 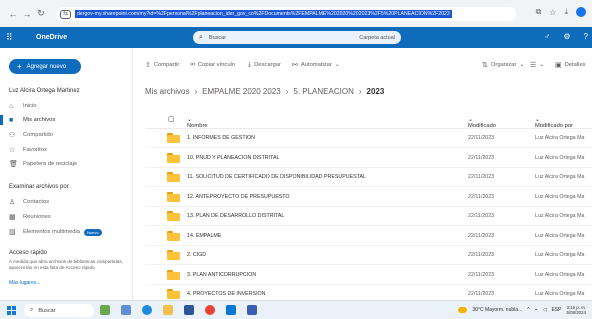 I want to click on widgets-icon, so click(x=105, y=310).